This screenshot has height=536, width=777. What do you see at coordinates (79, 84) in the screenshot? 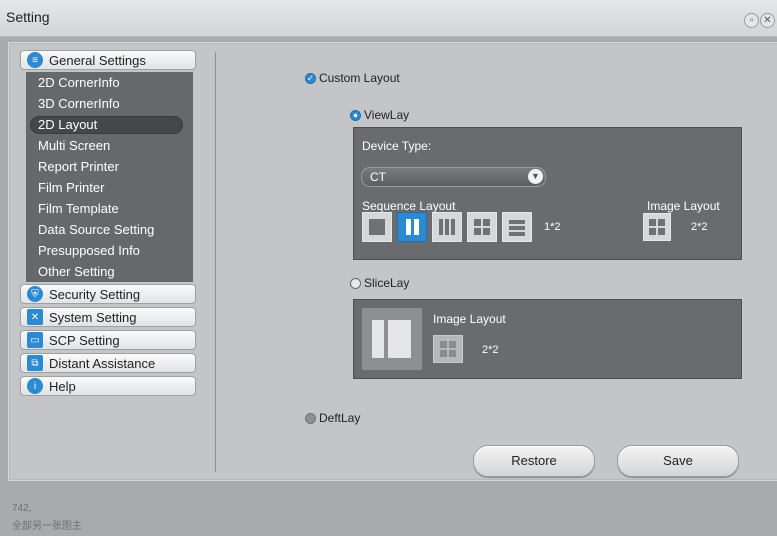
I see `sidebar-item-2d-cornerinfo: 2D CornerInfo` at bounding box center [79, 84].